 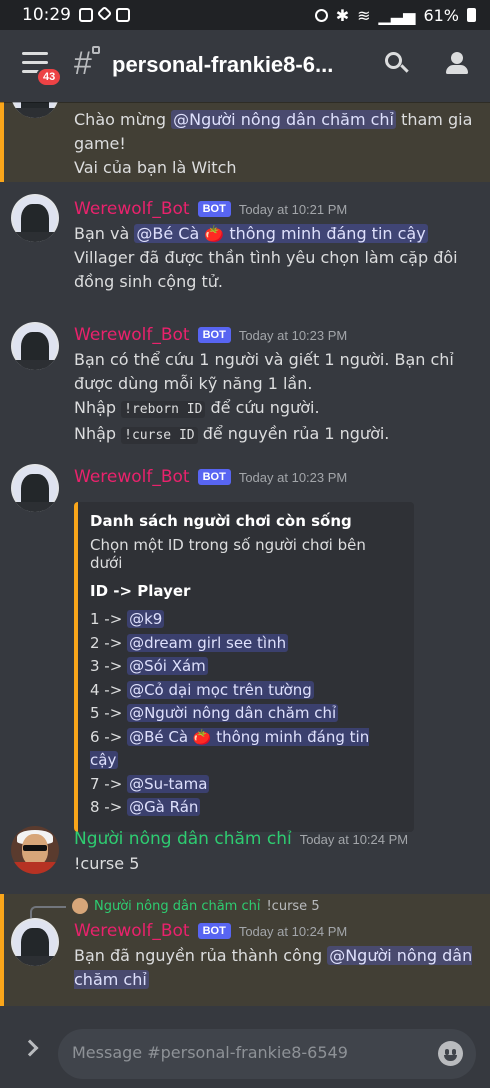 I want to click on message-input-box, so click(x=267, y=1054).